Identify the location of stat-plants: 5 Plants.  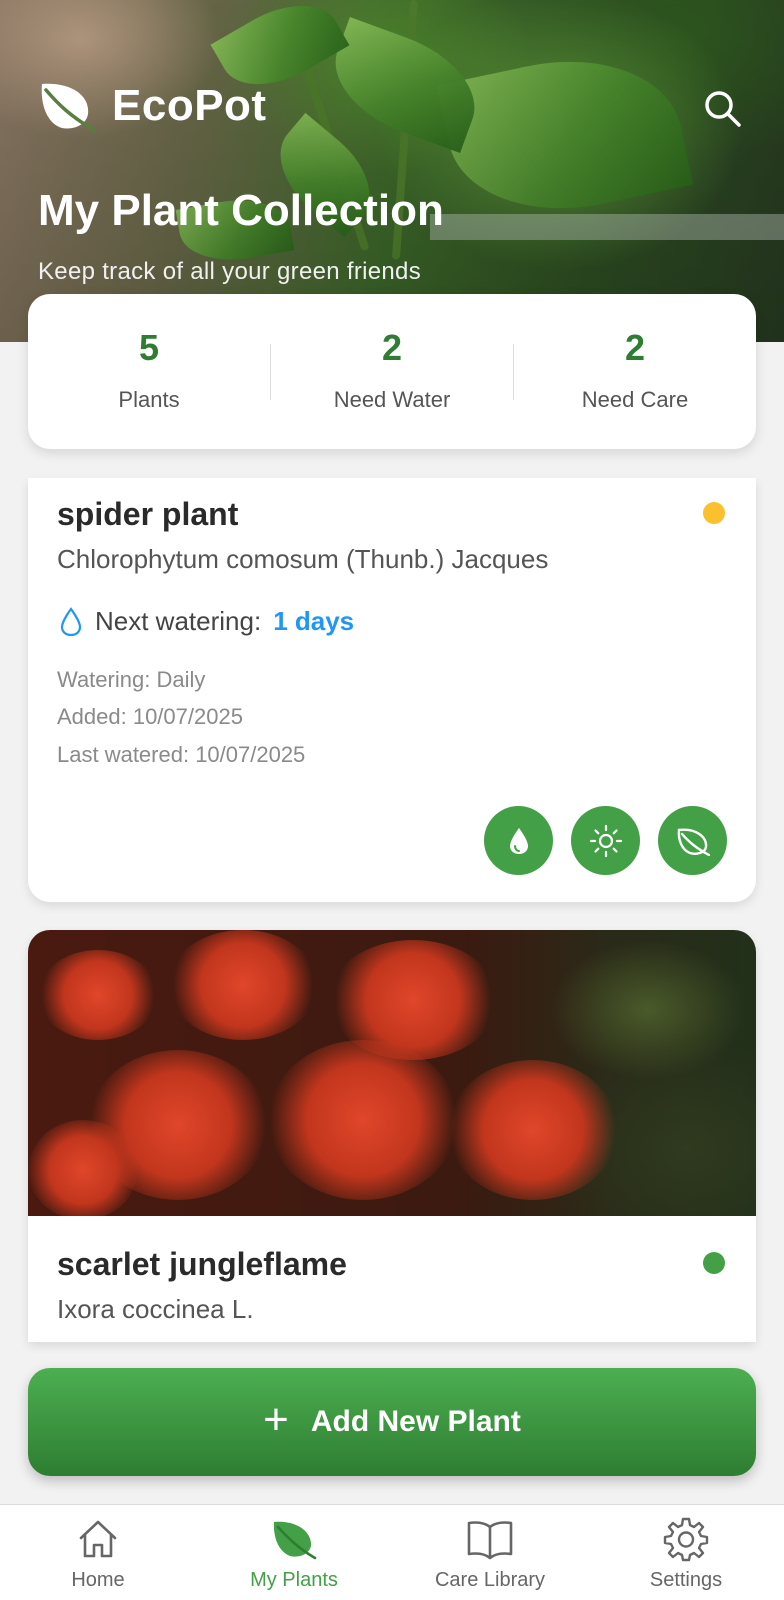
(149, 371).